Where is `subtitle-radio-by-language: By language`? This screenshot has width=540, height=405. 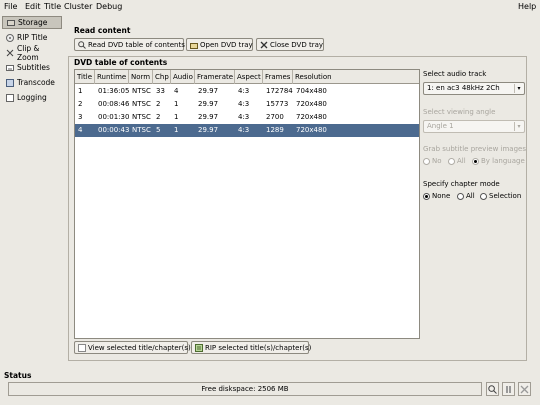
subtitle-radio-by-language: By language is located at coordinates (498, 161).